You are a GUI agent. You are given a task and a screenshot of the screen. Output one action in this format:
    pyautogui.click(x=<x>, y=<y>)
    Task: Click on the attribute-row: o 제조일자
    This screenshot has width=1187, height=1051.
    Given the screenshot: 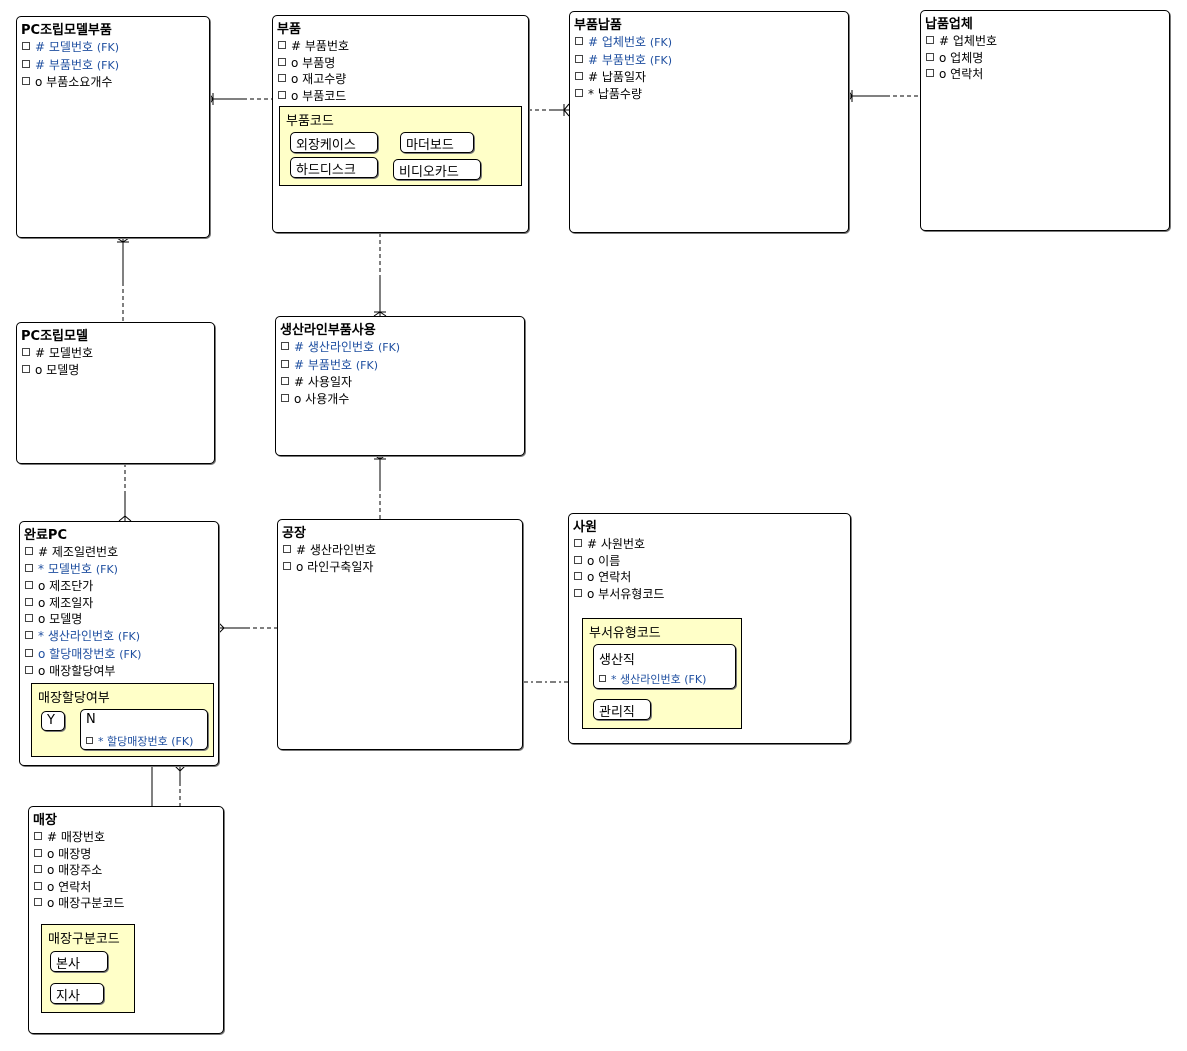 What is the action you would take?
    pyautogui.click(x=83, y=603)
    